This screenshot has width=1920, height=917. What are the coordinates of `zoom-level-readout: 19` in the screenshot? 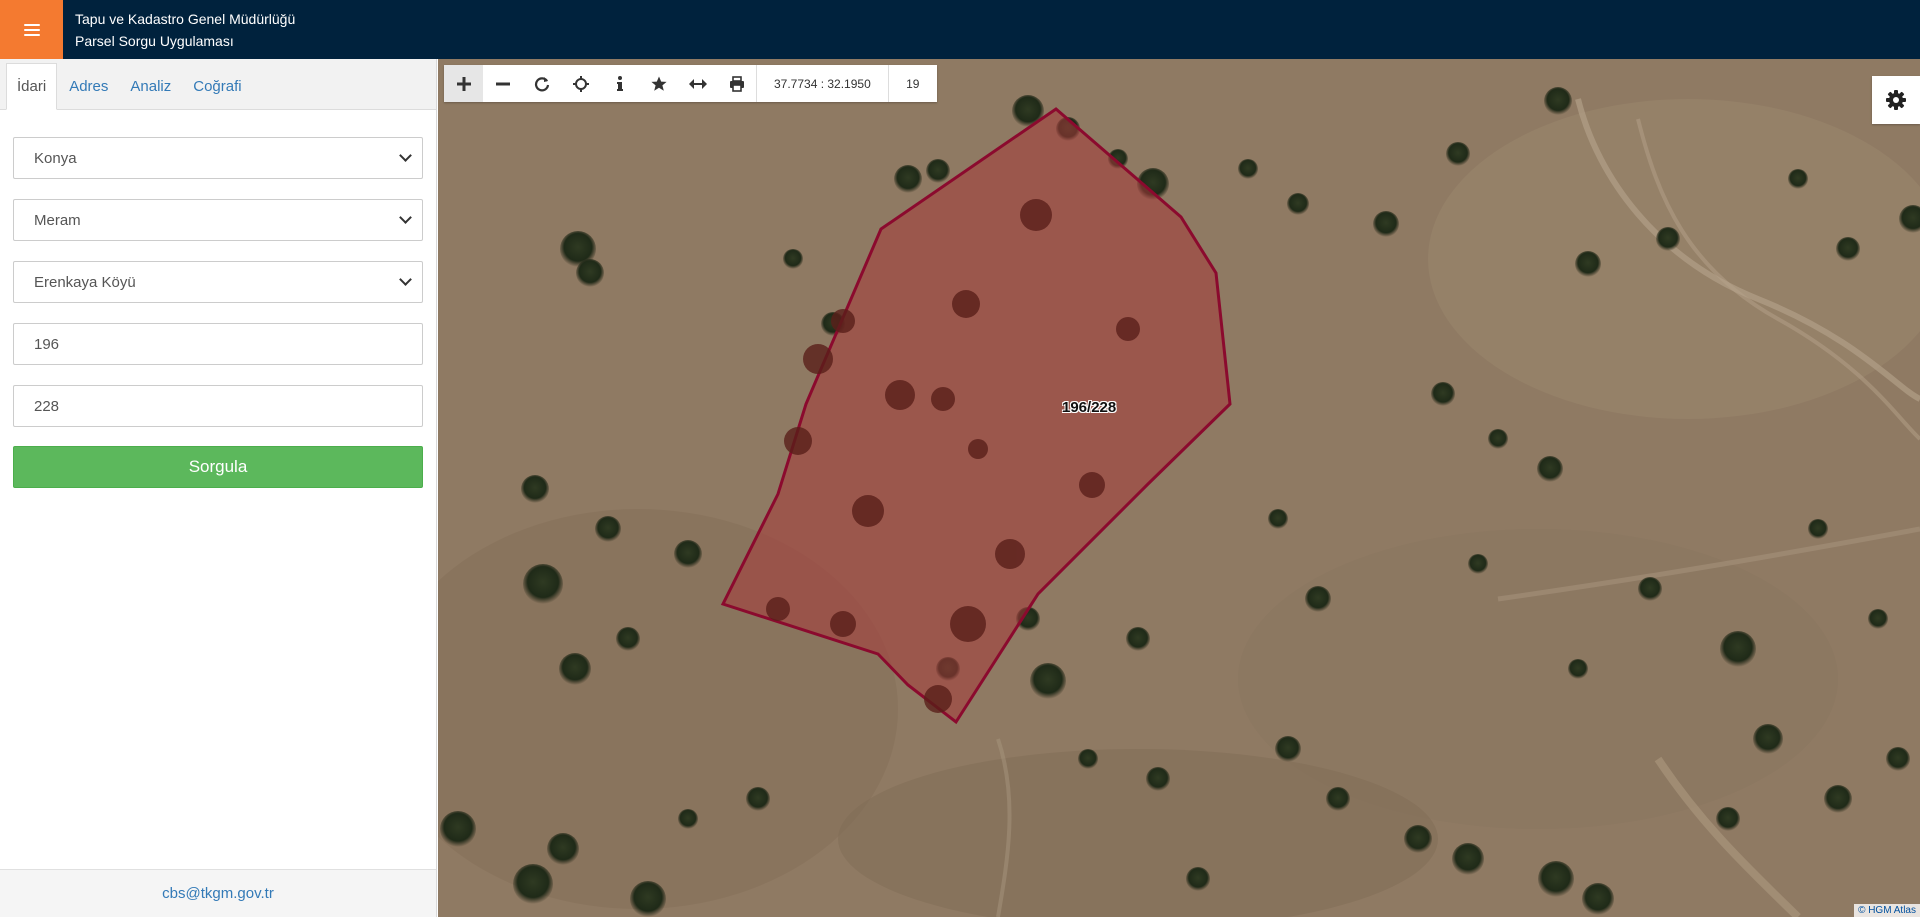 It's located at (912, 83).